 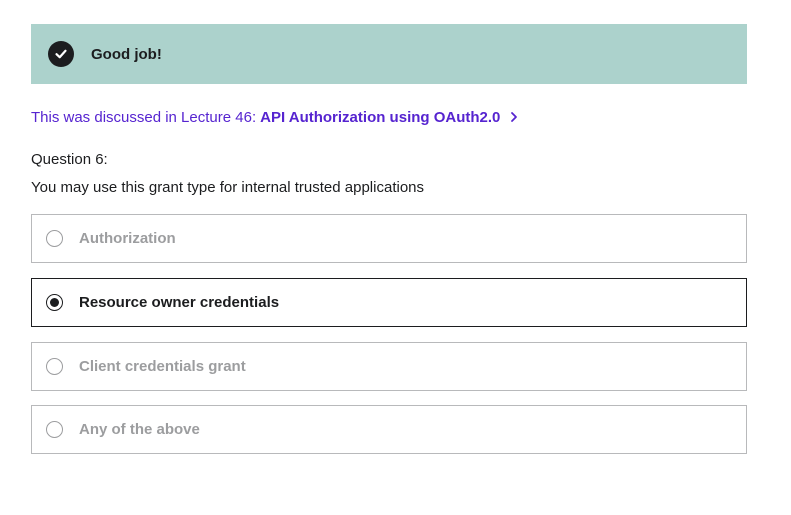 What do you see at coordinates (514, 117) in the screenshot?
I see `chevron-right-icon` at bounding box center [514, 117].